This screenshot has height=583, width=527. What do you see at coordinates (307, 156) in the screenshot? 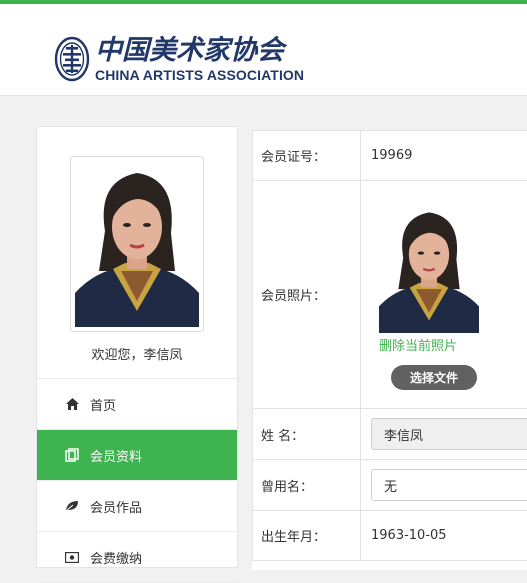
I see `member-id-label: 会员证号：` at bounding box center [307, 156].